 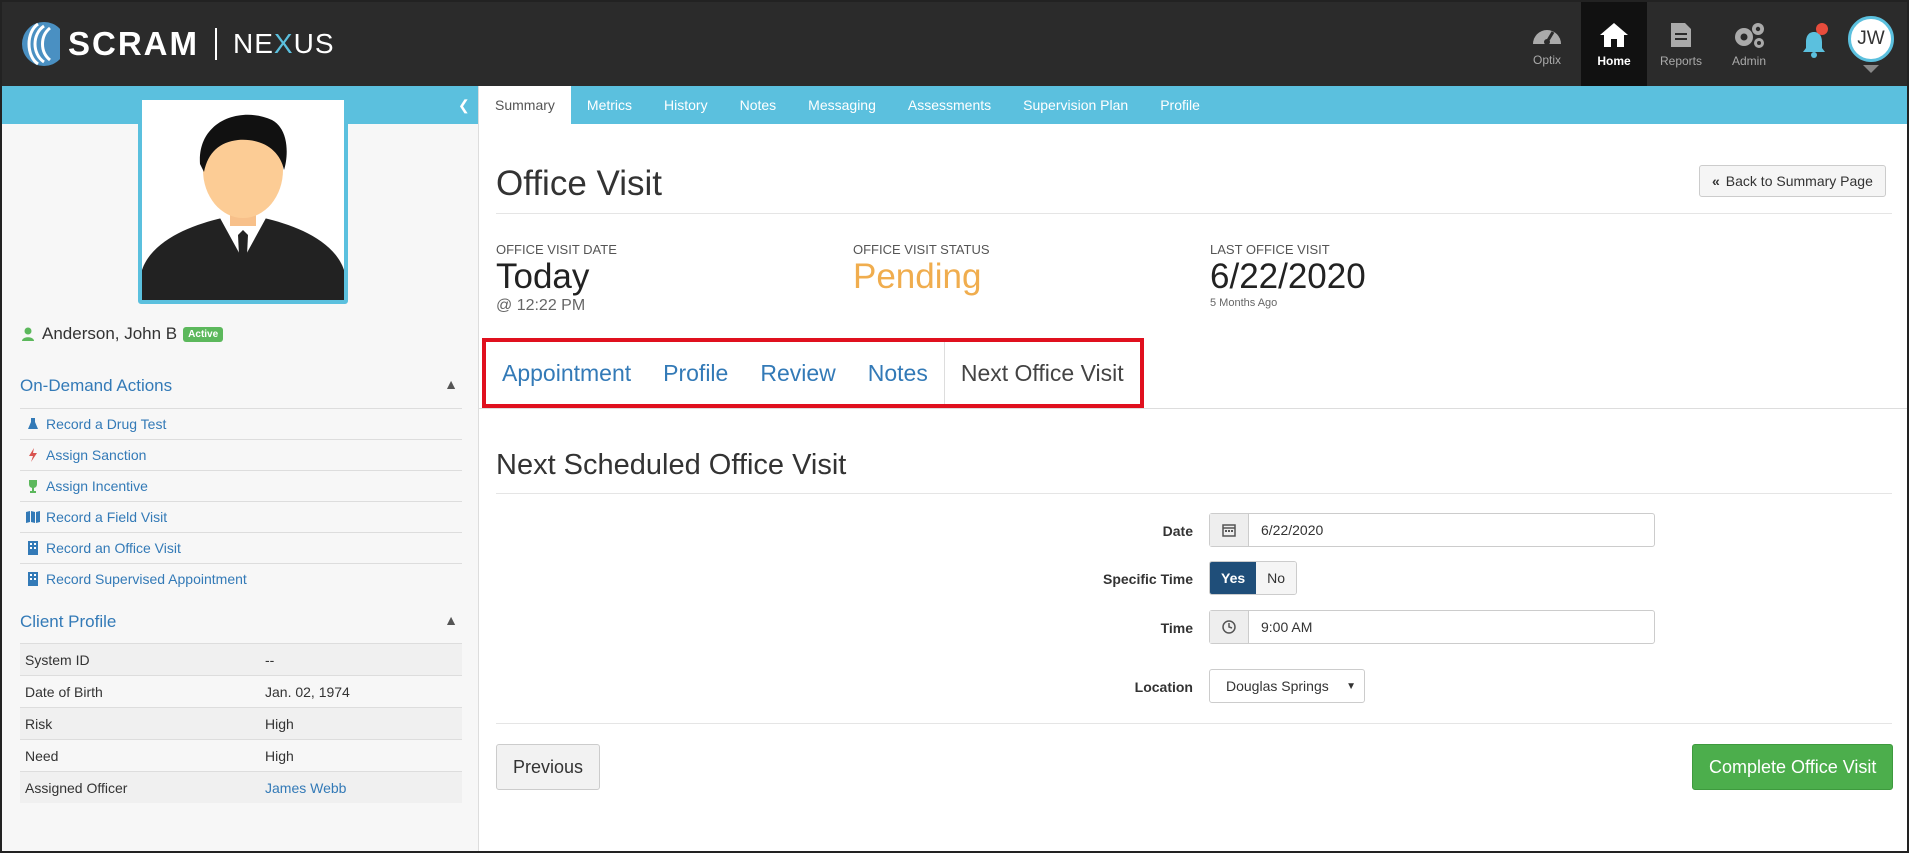 What do you see at coordinates (609, 105) in the screenshot?
I see `tab-metrics: Metrics` at bounding box center [609, 105].